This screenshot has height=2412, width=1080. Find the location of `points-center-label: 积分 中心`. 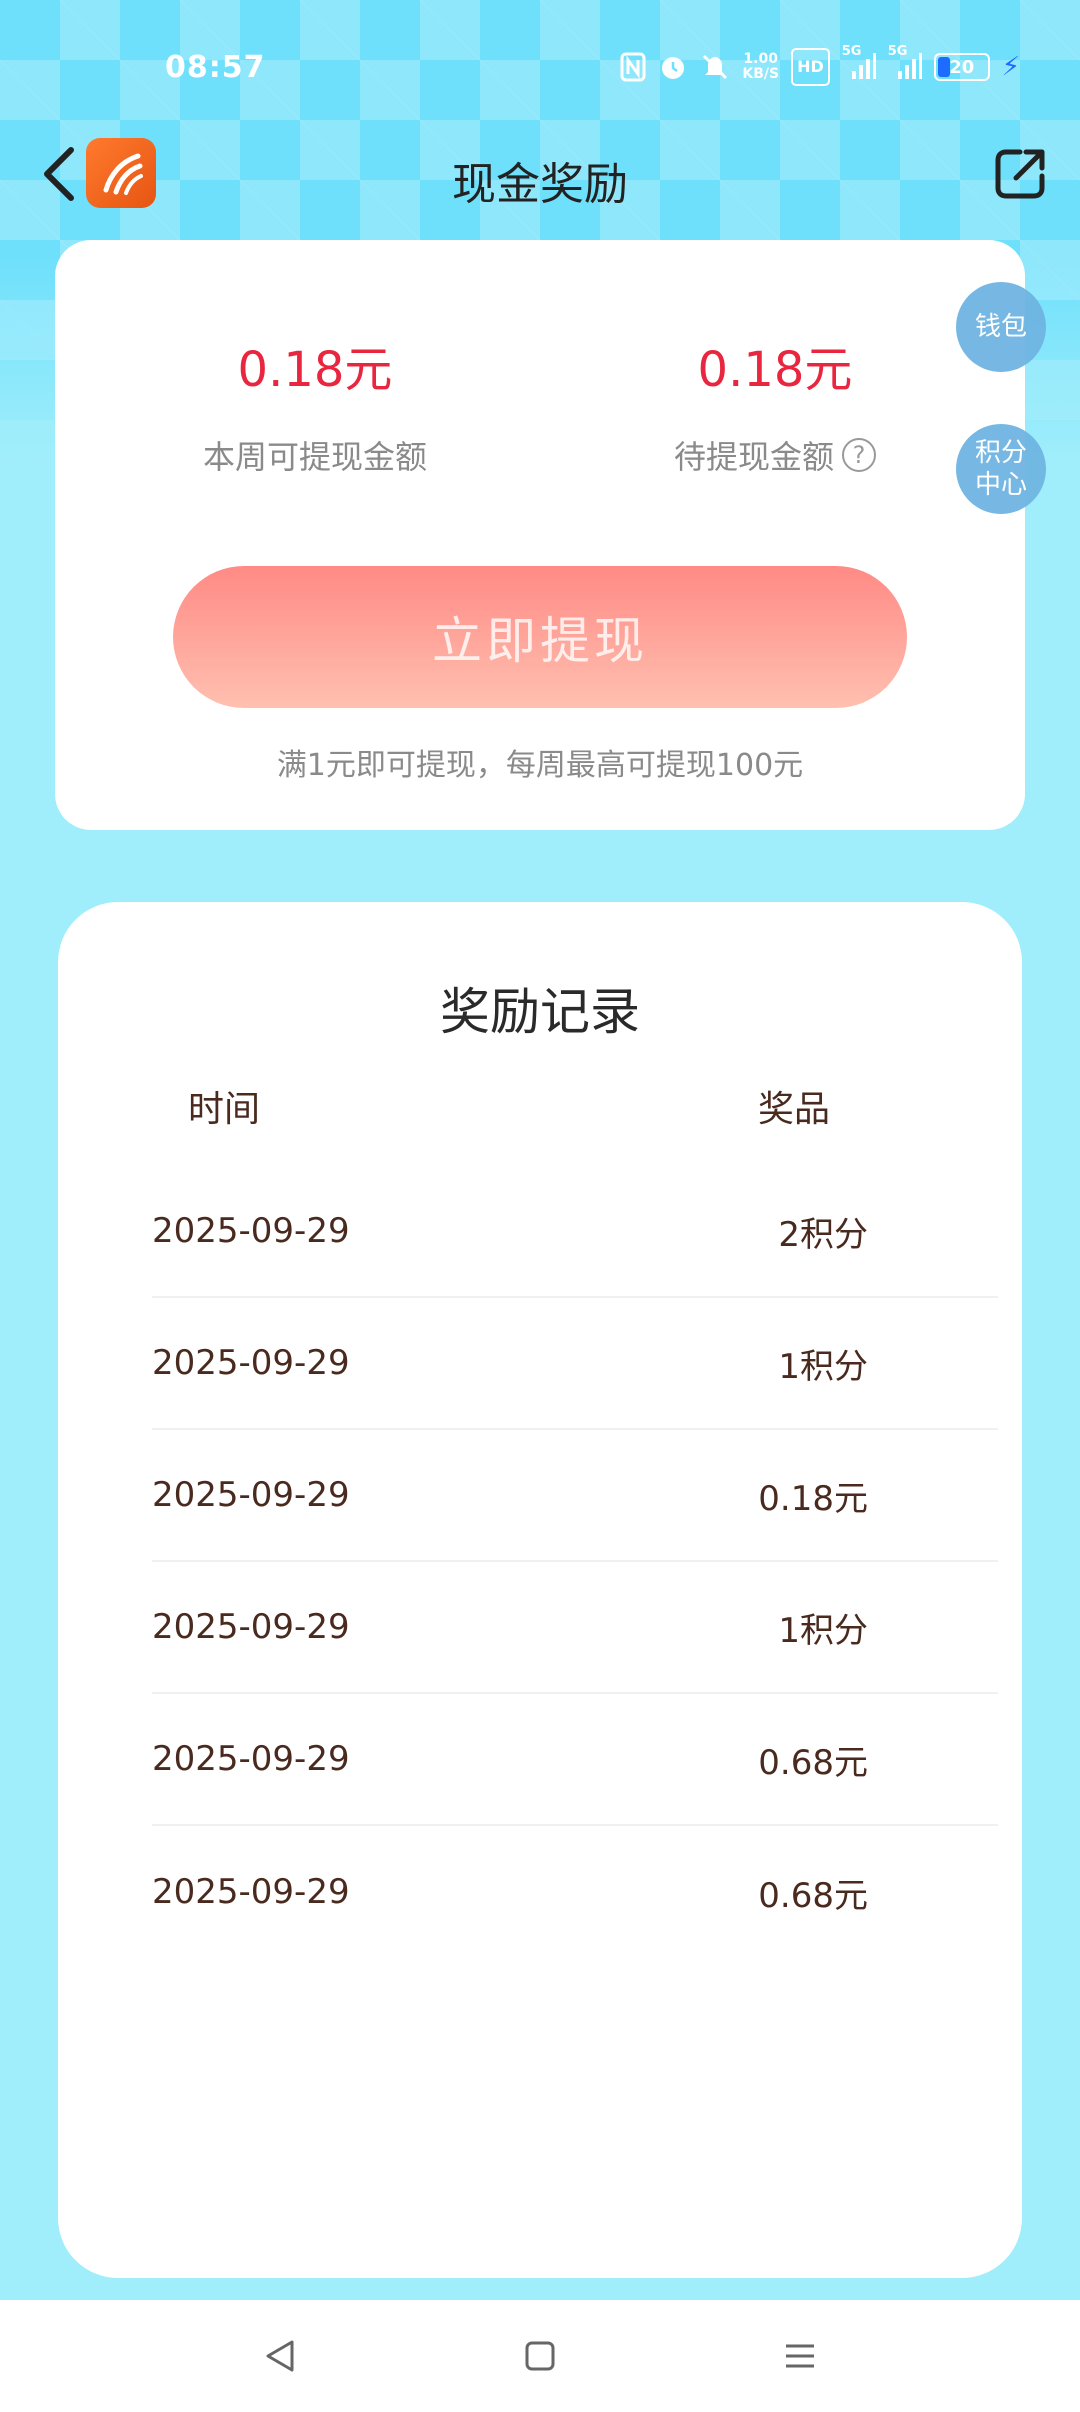

points-center-label: 积分 中心 is located at coordinates (1000, 469).